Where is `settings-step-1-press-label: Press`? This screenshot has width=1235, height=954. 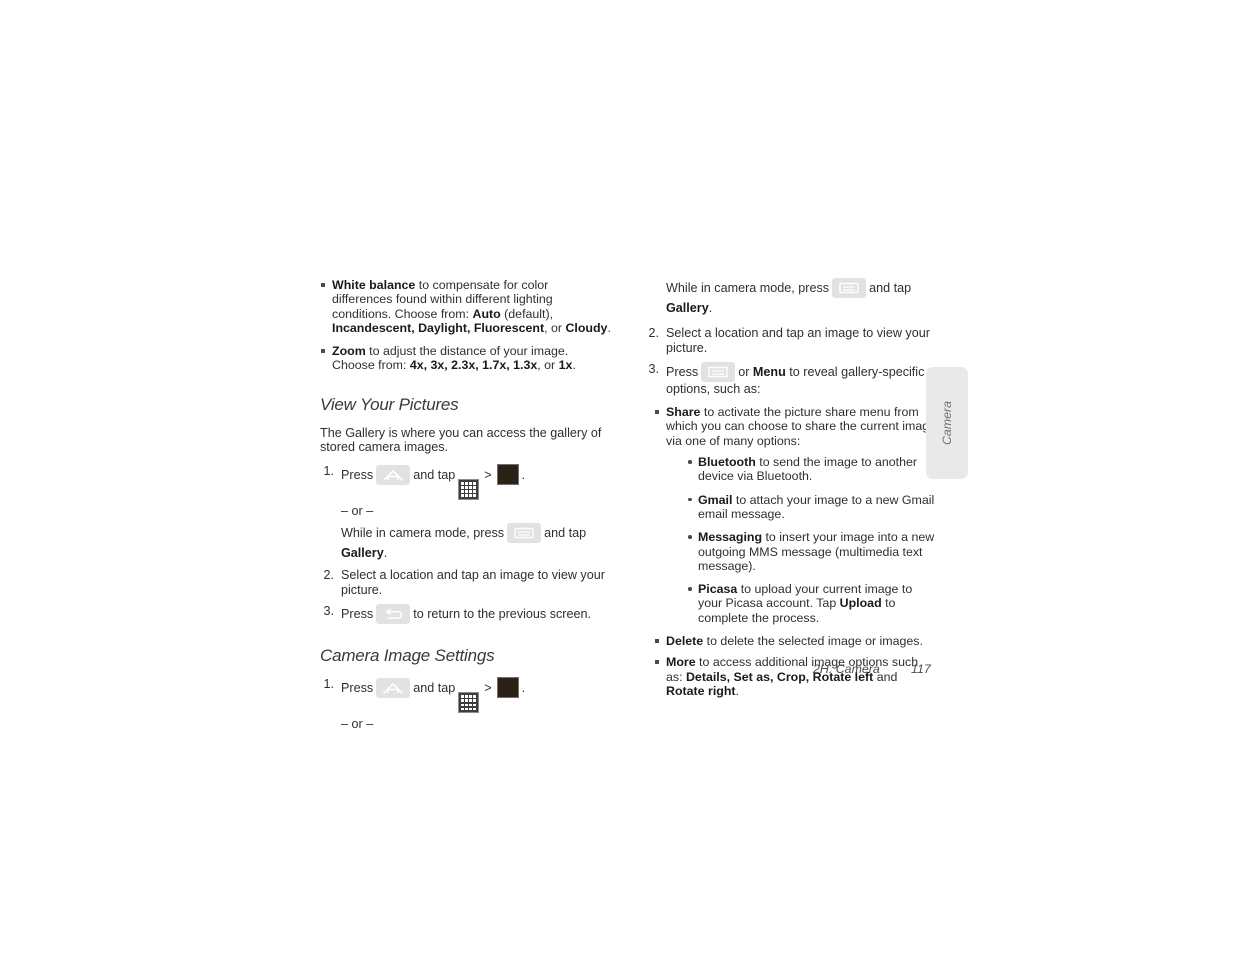
settings-step-1-press-label: Press is located at coordinates (357, 688).